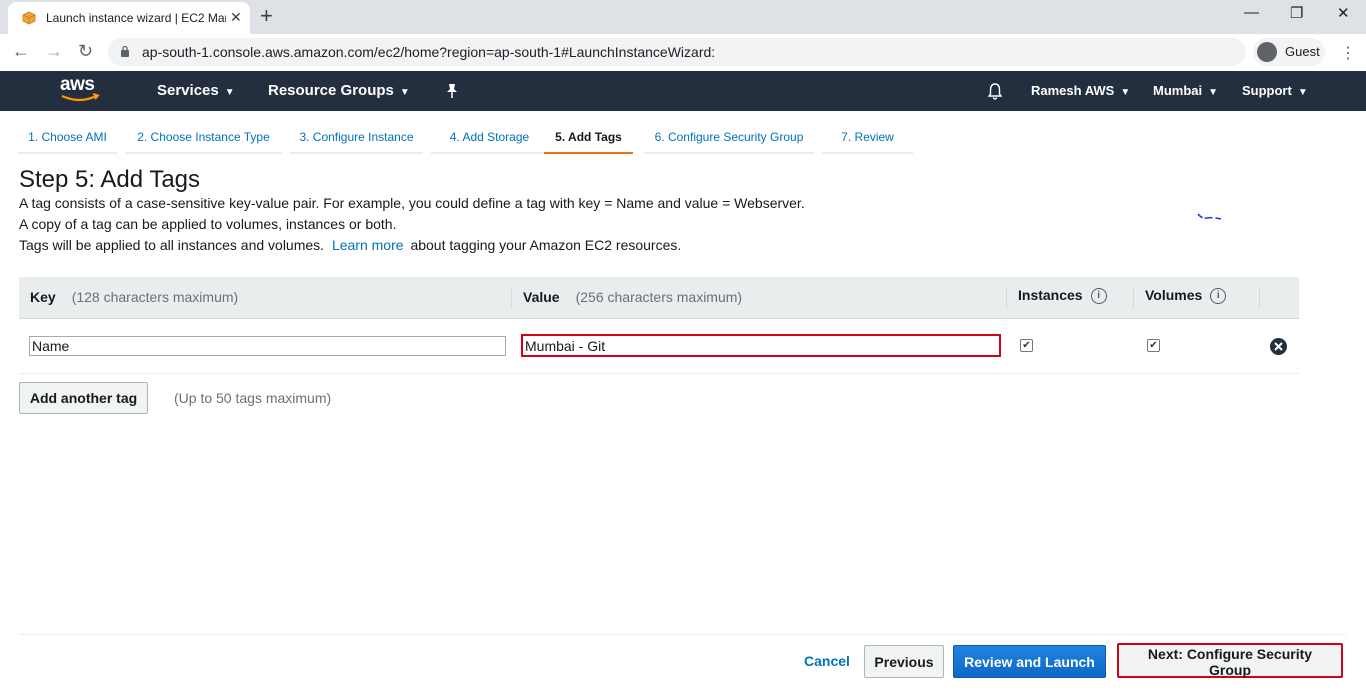 This screenshot has width=1366, height=692. I want to click on step-label: 6. Configure Security Group, so click(729, 137).